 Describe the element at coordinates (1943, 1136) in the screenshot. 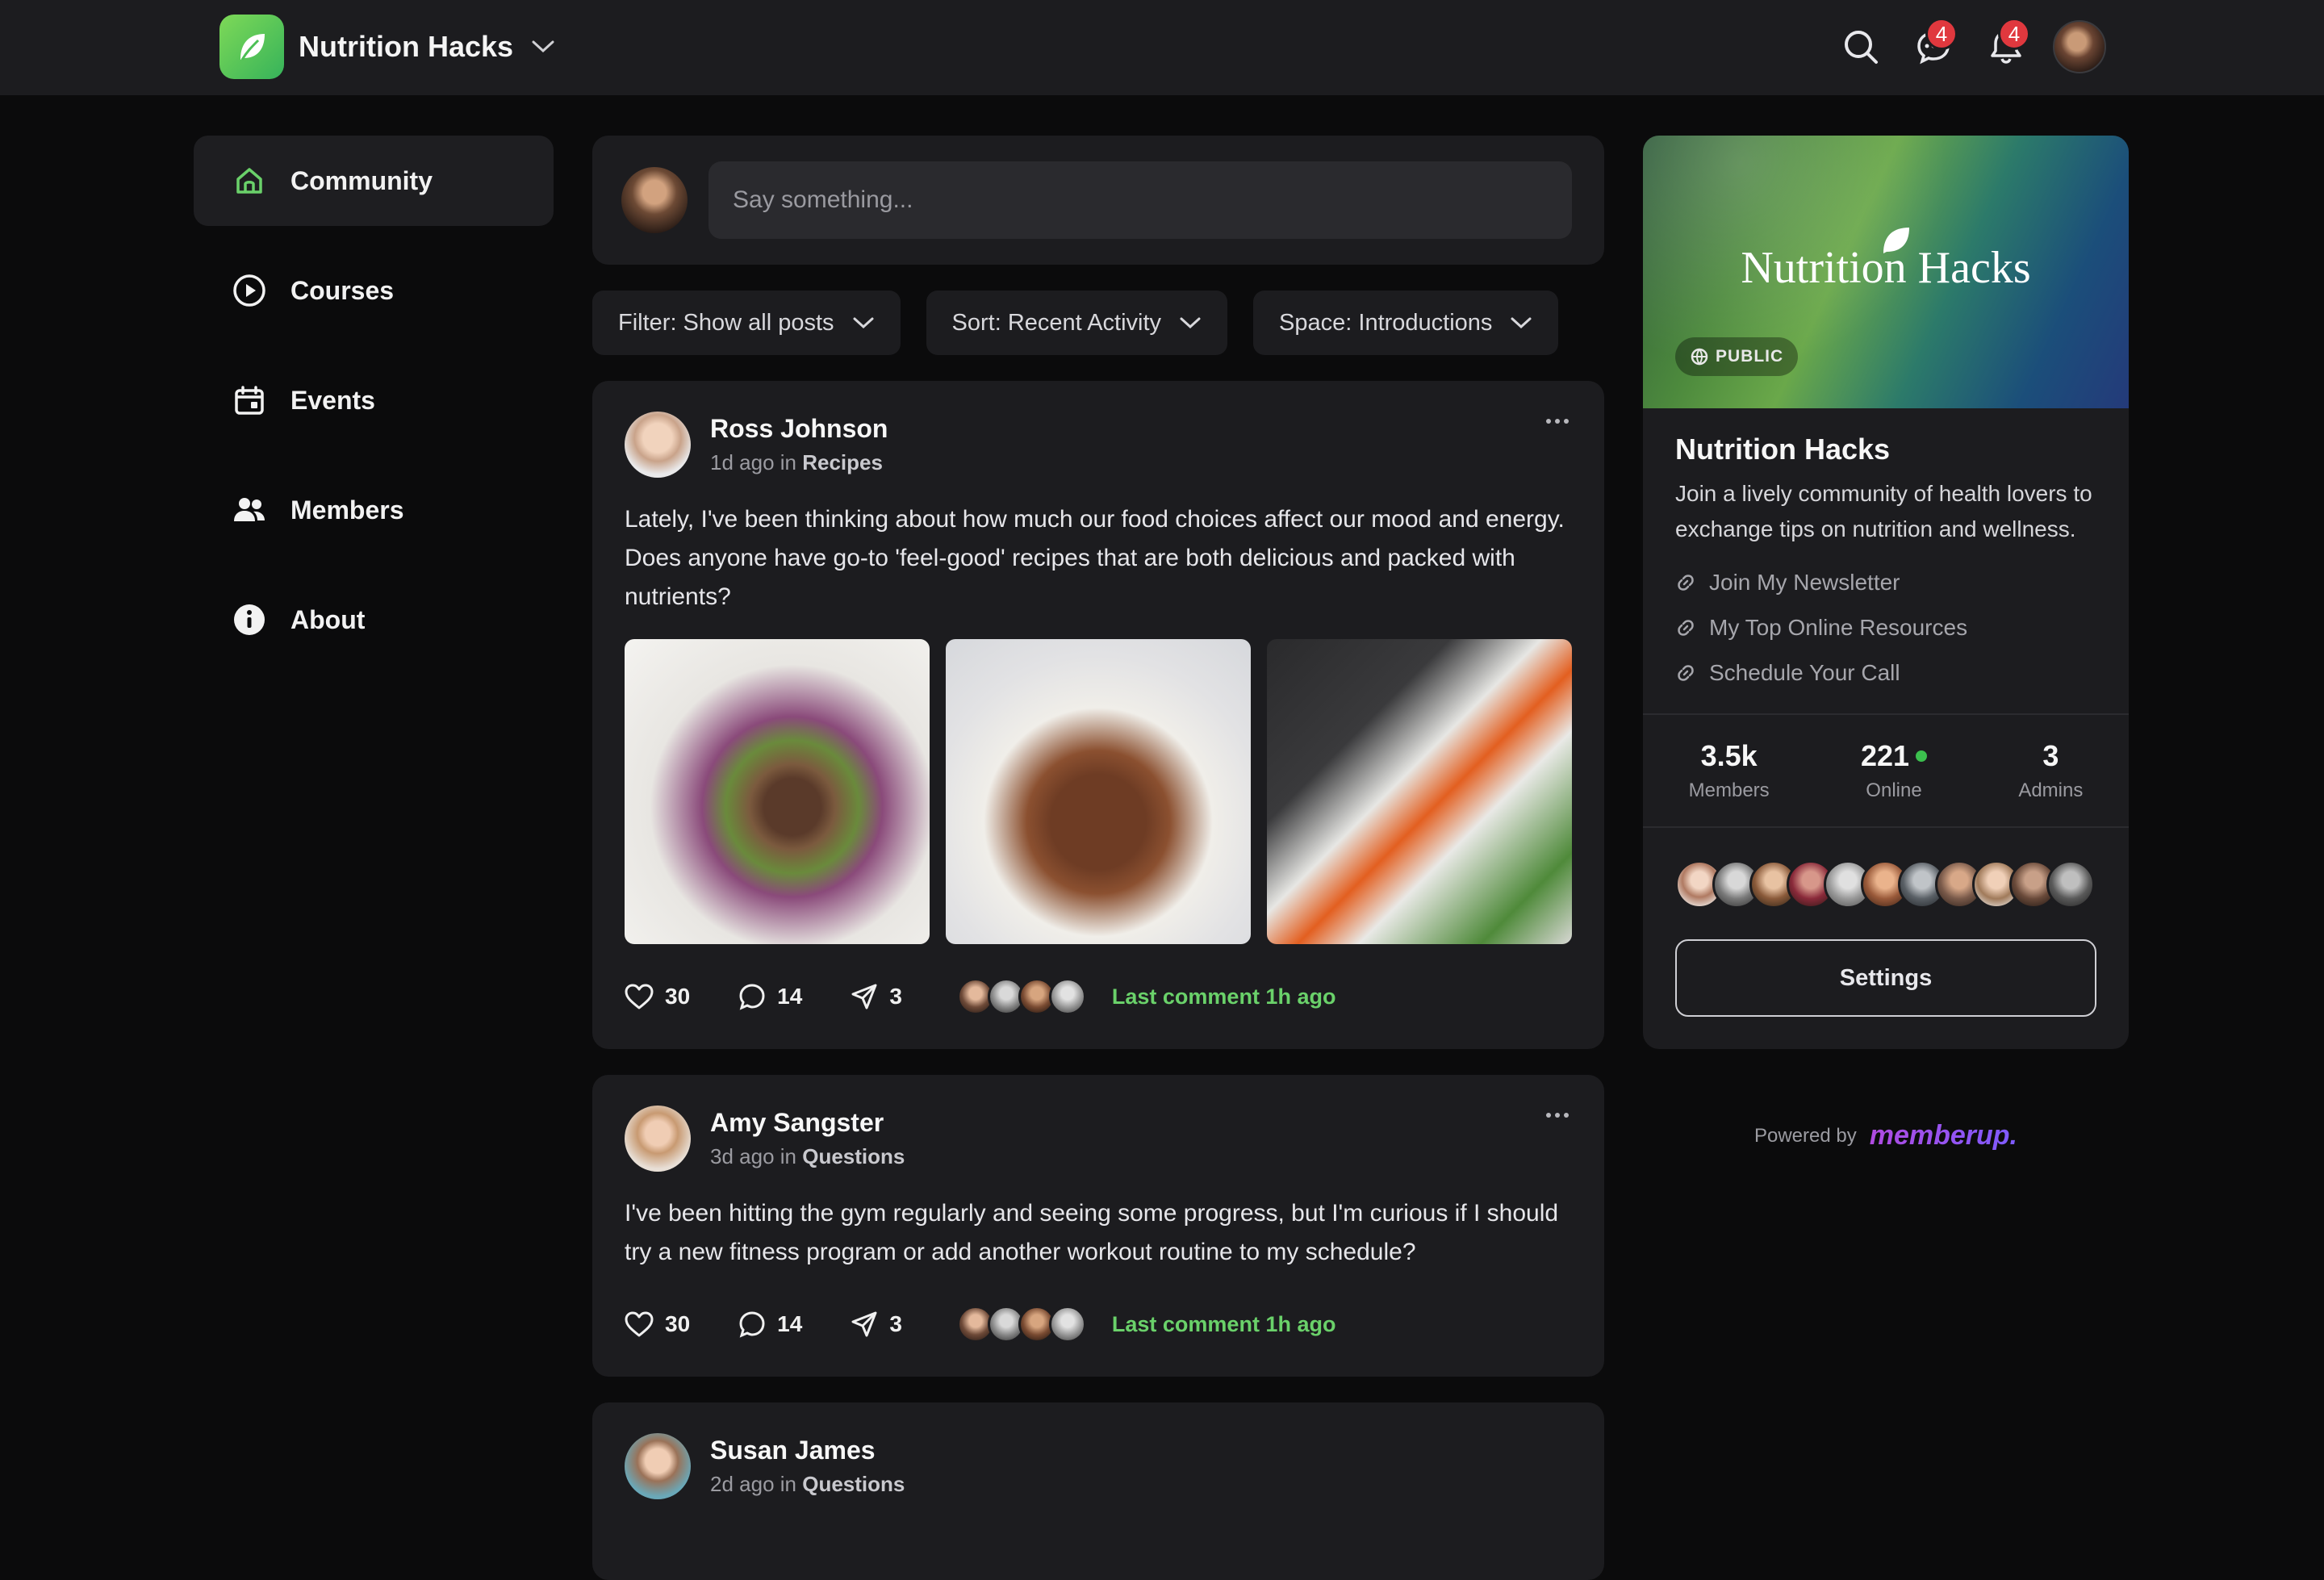

I see `memberup-logo: memberup.` at that location.